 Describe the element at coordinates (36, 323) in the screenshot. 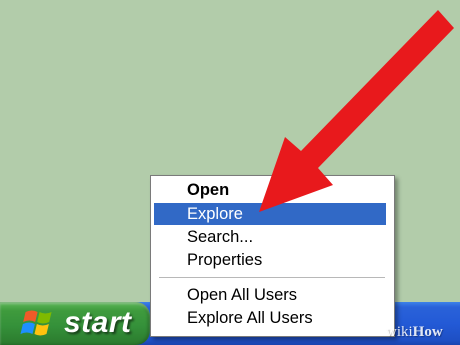

I see `windows-logo-icon` at that location.